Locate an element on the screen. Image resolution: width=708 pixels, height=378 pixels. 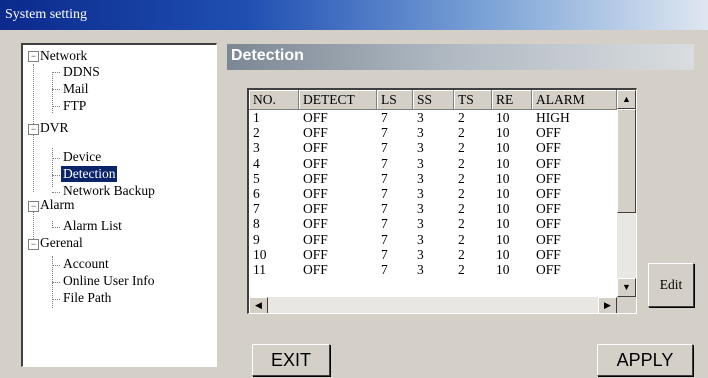
table-row: 5 OFF 7 3 2 10 OFF is located at coordinates (433, 178).